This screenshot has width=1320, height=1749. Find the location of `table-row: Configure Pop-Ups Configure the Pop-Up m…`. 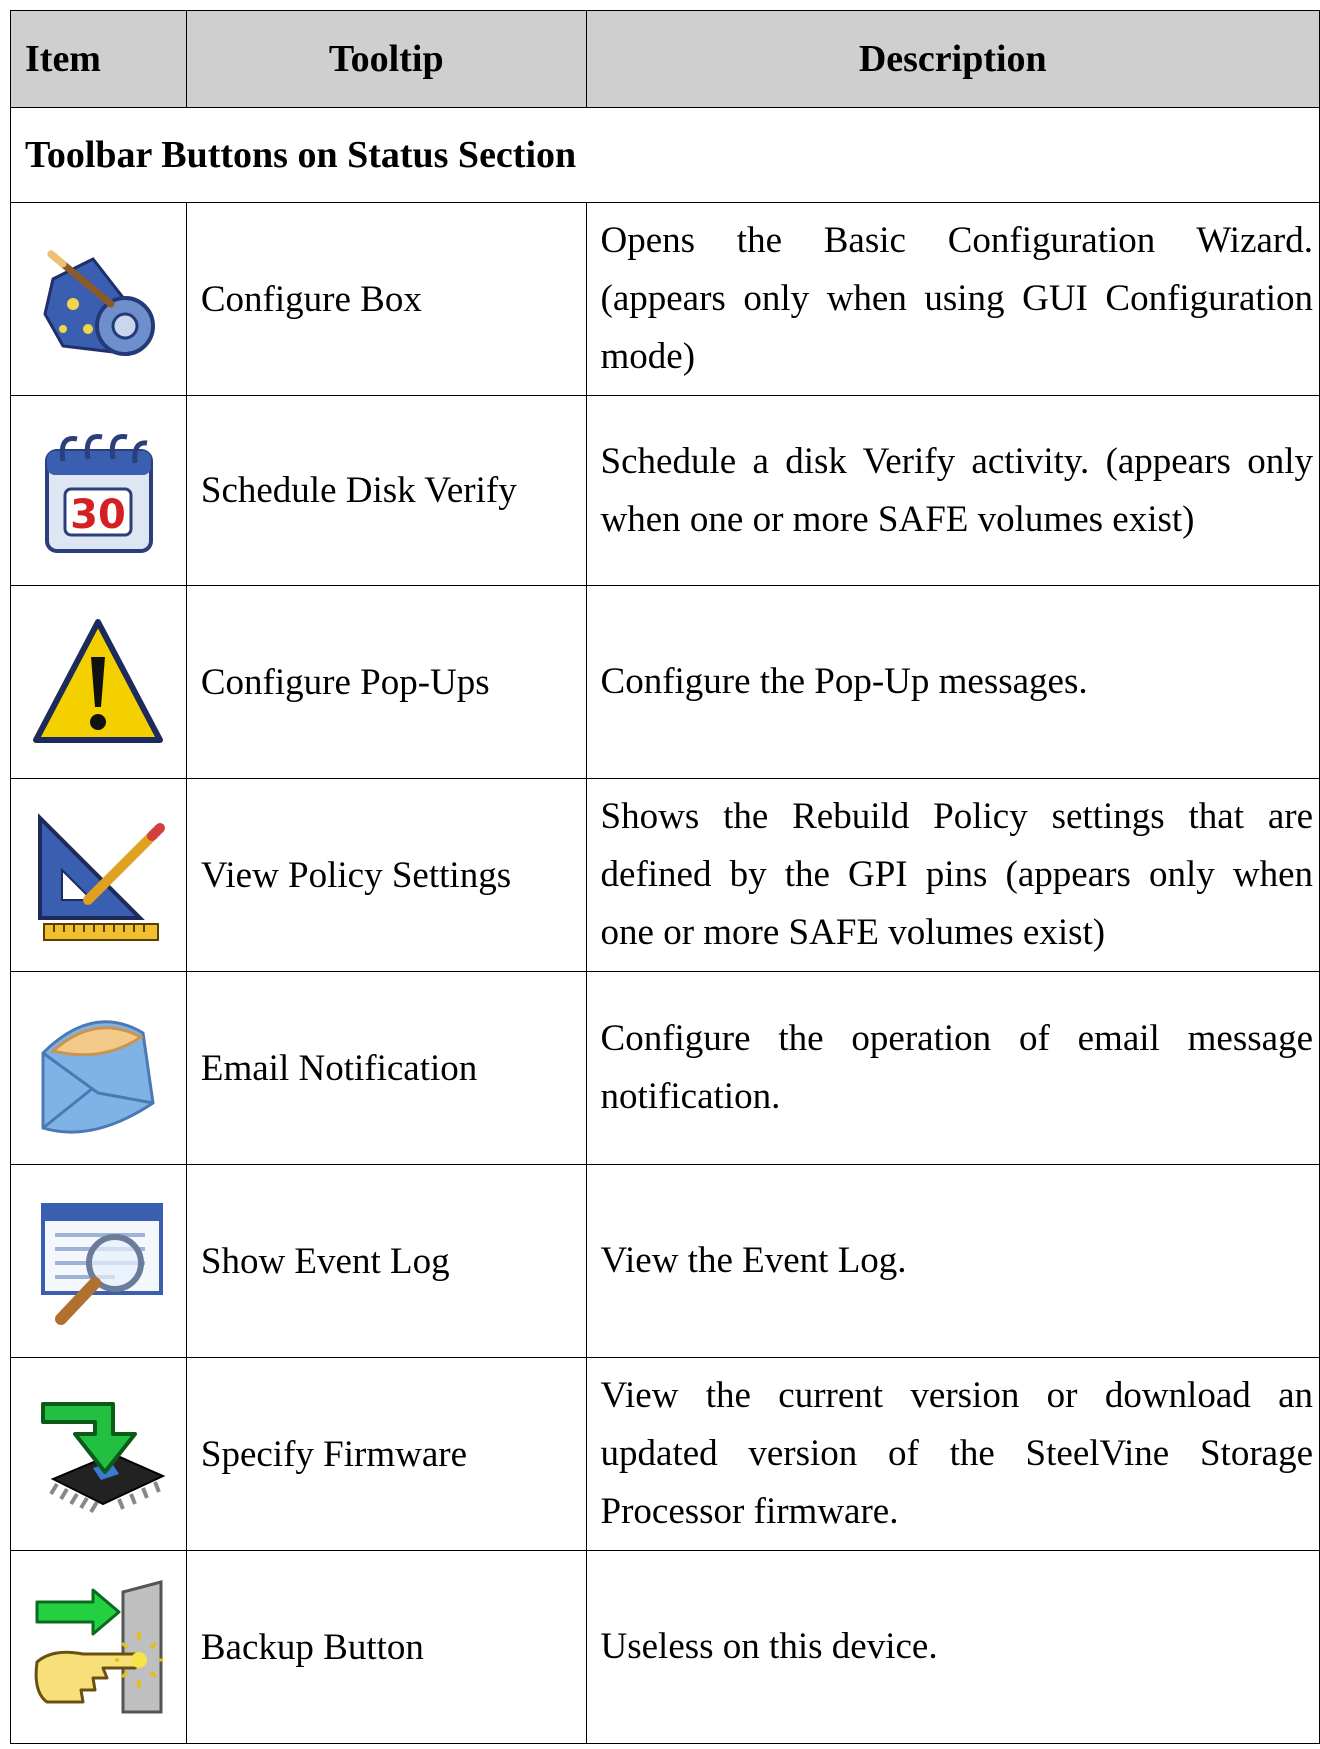

table-row: Configure Pop-Ups Configure the Pop-Up m… is located at coordinates (665, 682).